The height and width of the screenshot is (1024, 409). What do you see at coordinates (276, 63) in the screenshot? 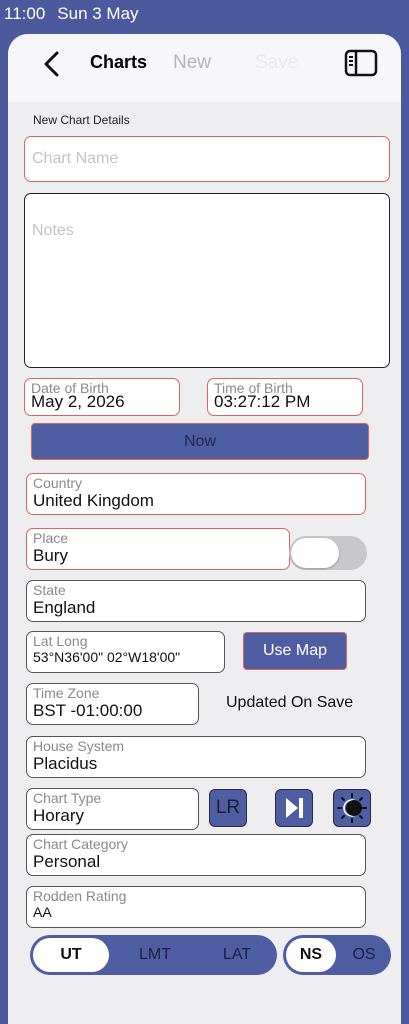
I see `save-button: Save` at bounding box center [276, 63].